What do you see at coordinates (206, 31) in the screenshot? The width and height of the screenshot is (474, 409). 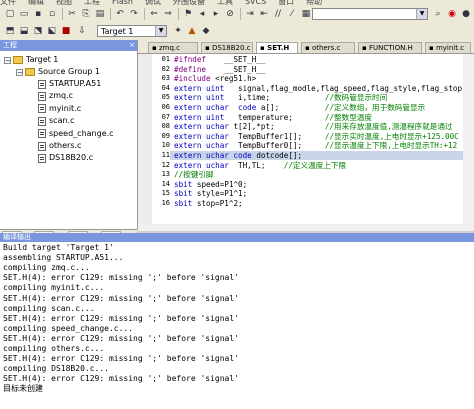 I see `select-packs-icon: ◆` at bounding box center [206, 31].